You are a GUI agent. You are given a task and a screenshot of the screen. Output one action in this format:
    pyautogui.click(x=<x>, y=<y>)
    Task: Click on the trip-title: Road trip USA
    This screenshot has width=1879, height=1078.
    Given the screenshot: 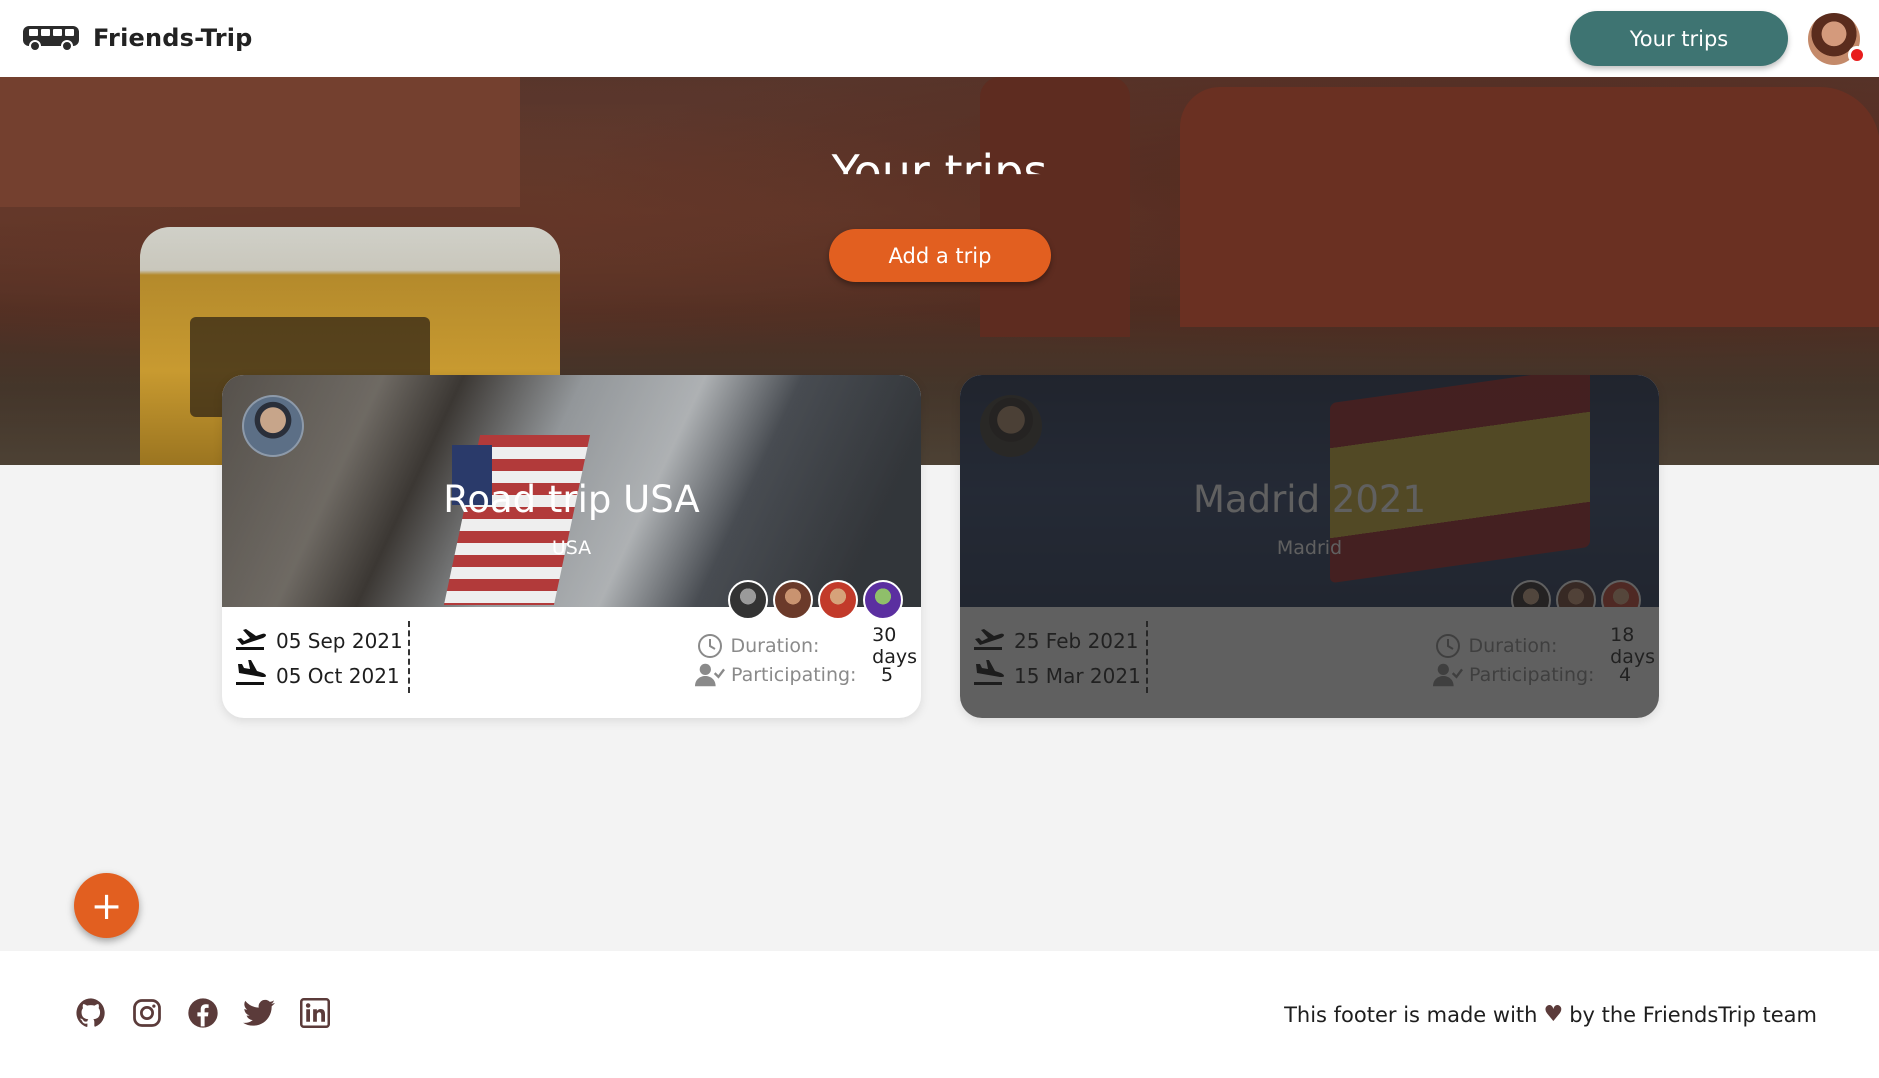 What is the action you would take?
    pyautogui.click(x=571, y=499)
    